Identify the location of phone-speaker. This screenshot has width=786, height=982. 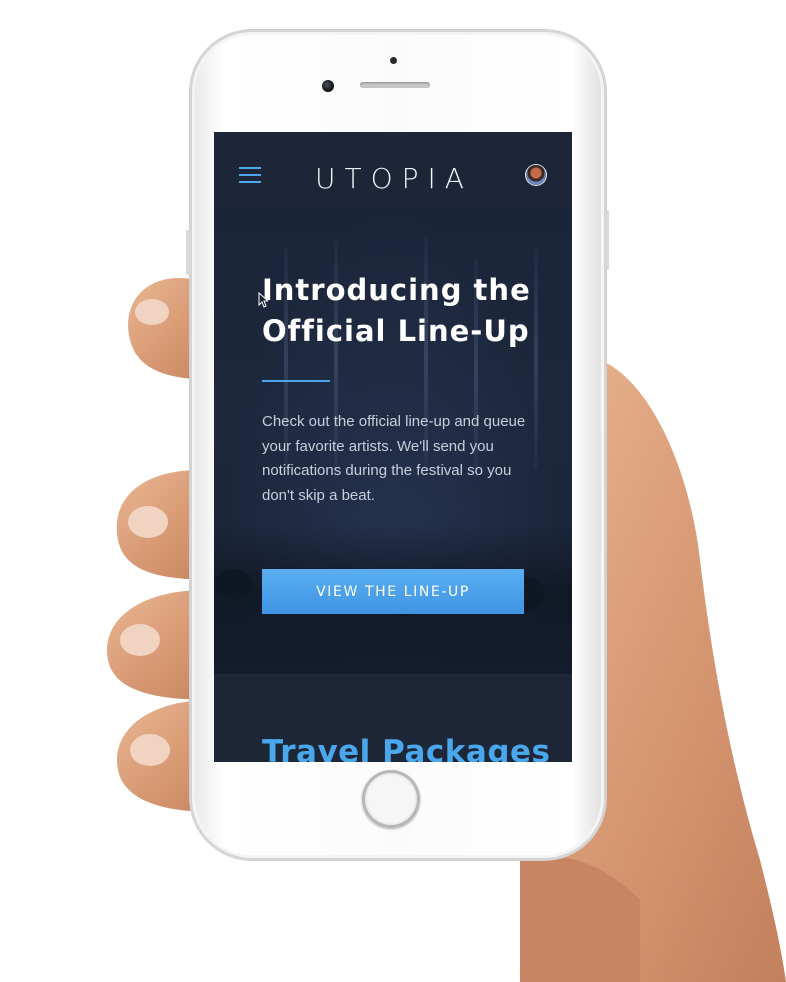
(395, 85).